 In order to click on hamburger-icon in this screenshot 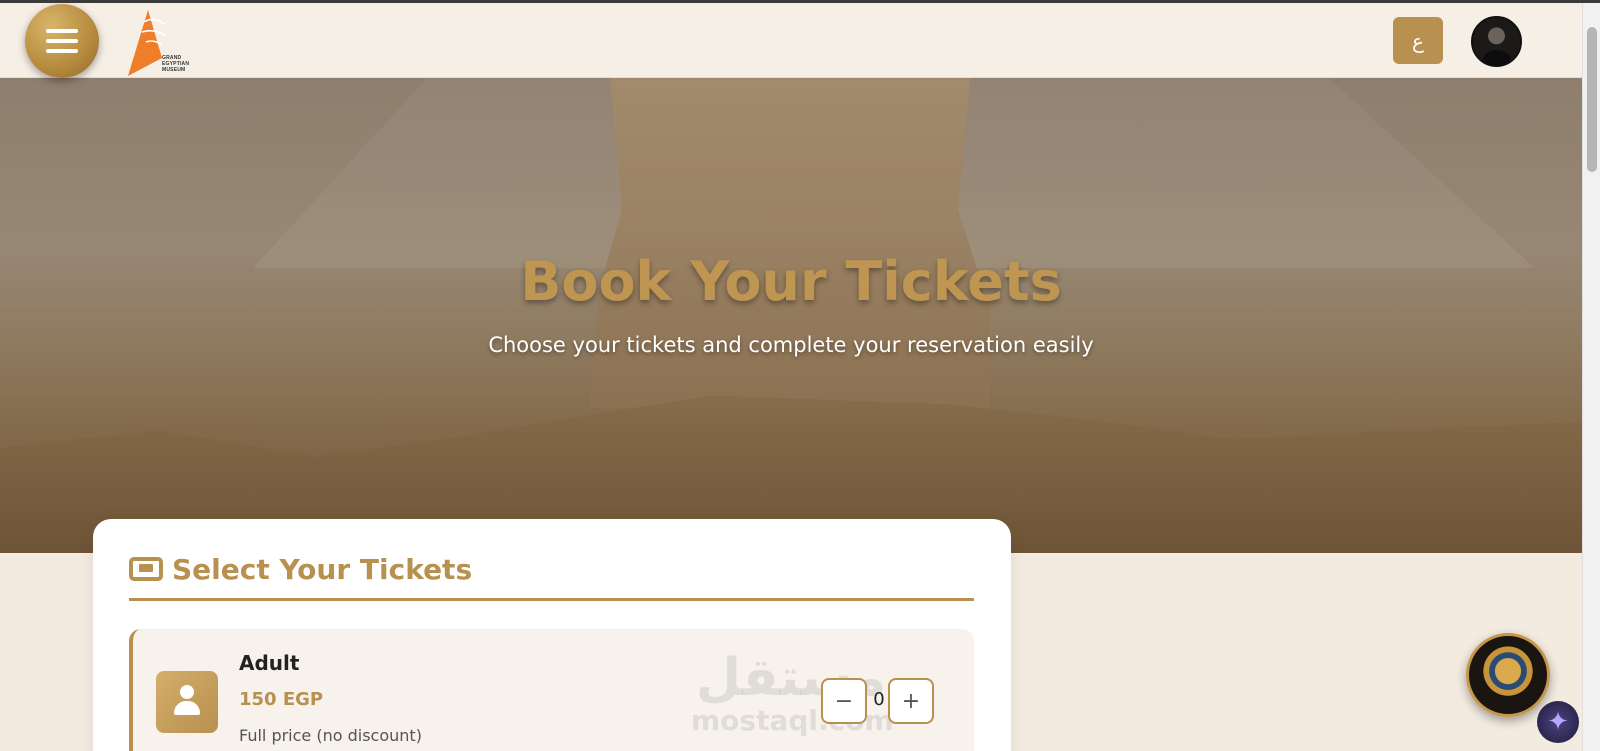, I will do `click(62, 41)`.